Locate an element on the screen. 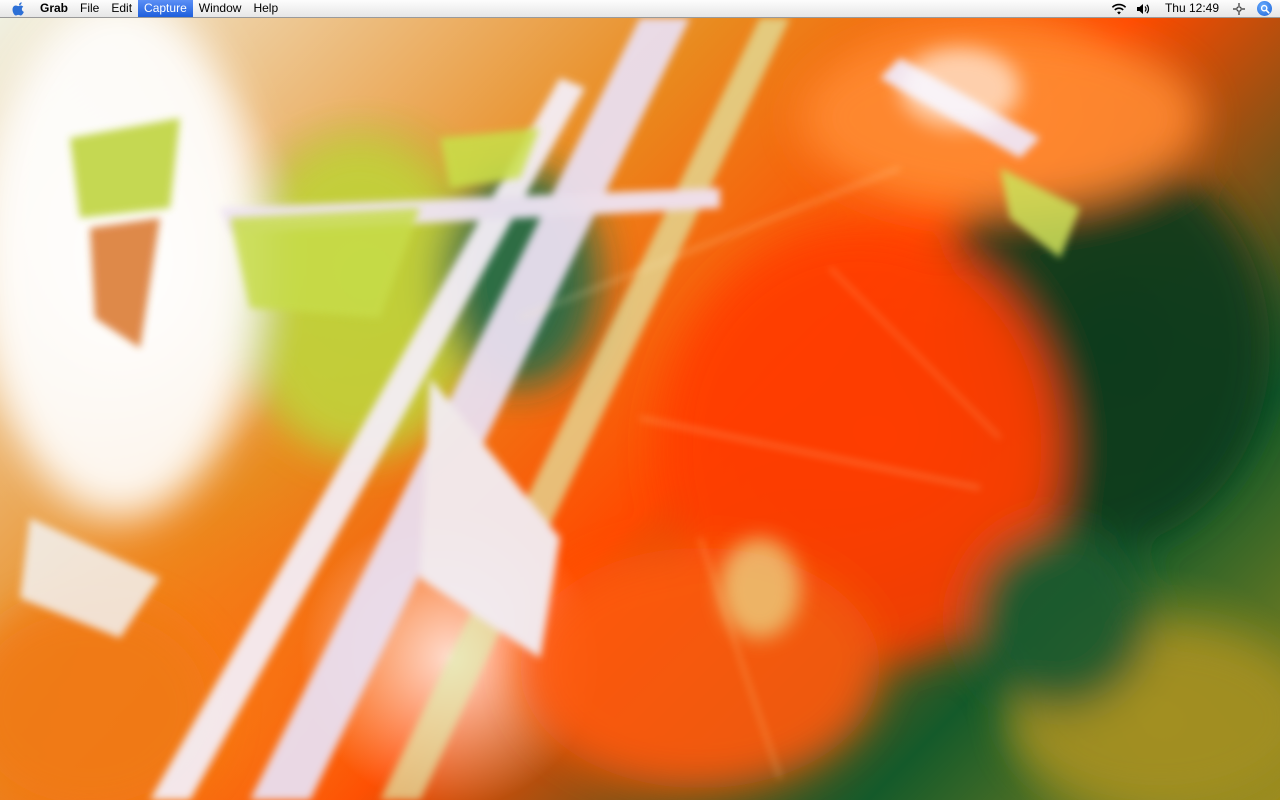 The image size is (1280, 800). menu-file: File is located at coordinates (89, 8).